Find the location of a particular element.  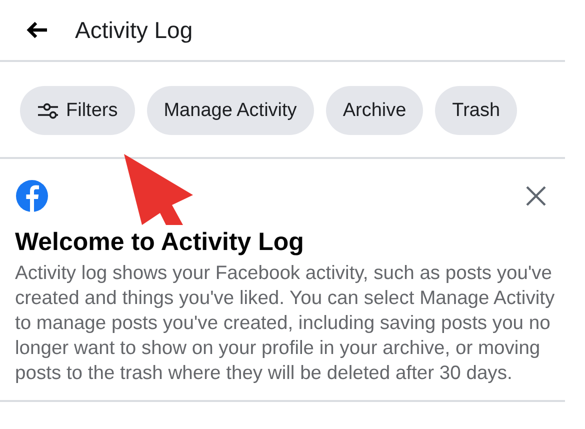

page-title: Activity Log is located at coordinates (134, 30).